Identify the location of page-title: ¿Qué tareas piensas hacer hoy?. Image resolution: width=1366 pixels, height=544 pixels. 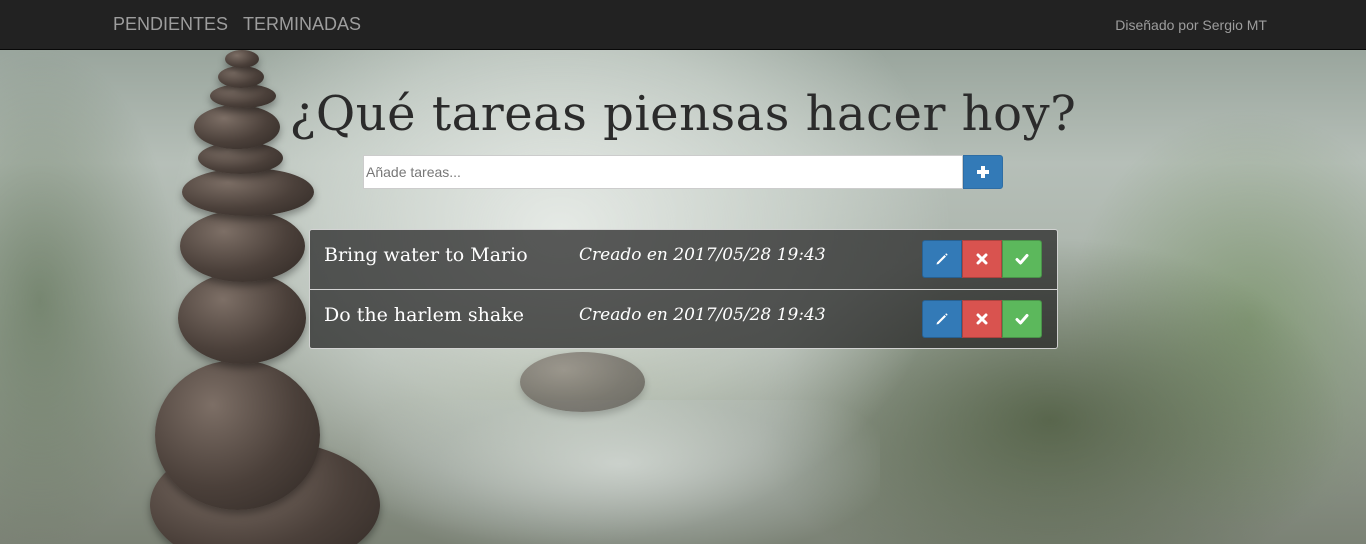
(683, 114).